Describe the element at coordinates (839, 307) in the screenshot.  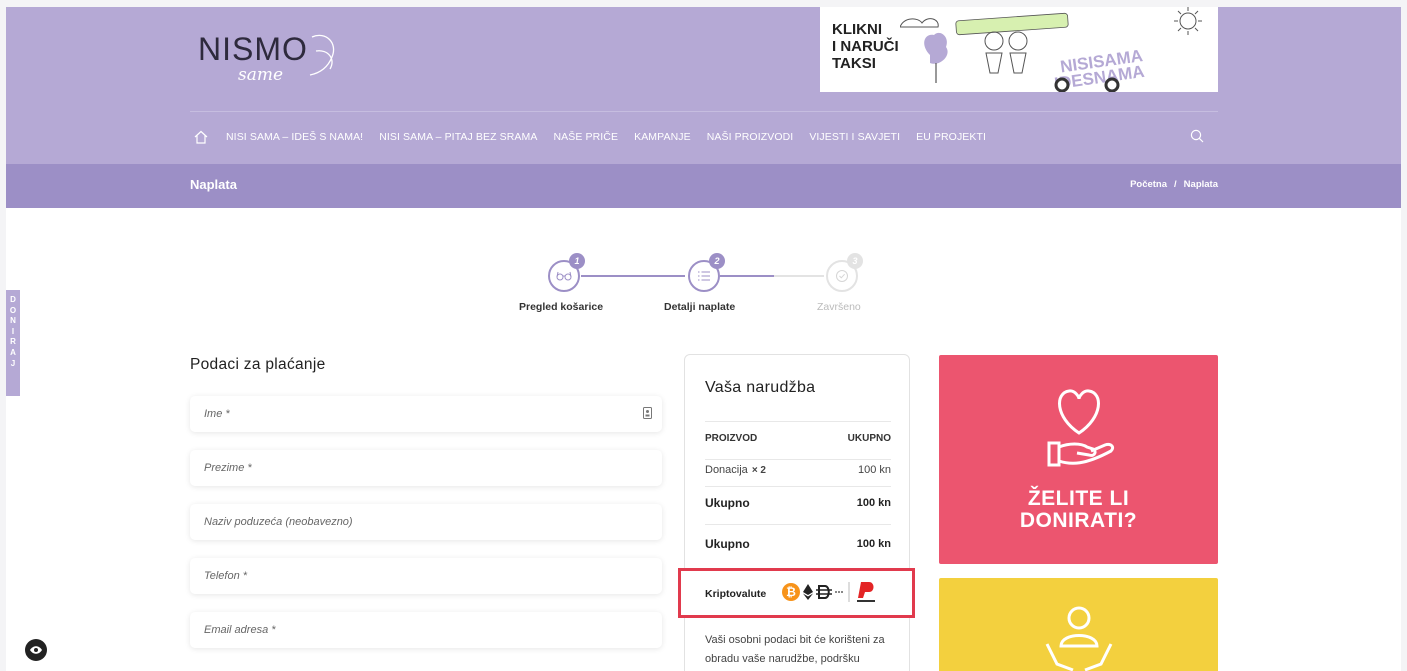
I see `step-3-label: Završeno` at that location.